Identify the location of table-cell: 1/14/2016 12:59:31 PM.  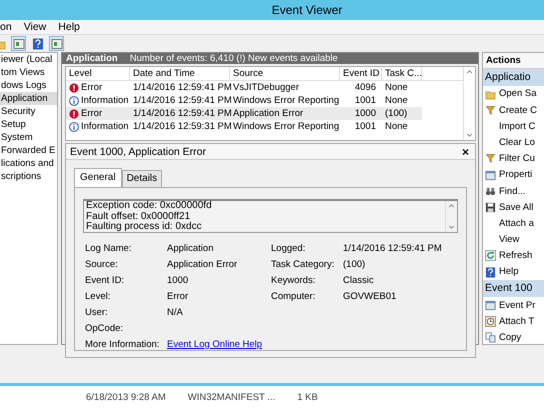
(182, 127).